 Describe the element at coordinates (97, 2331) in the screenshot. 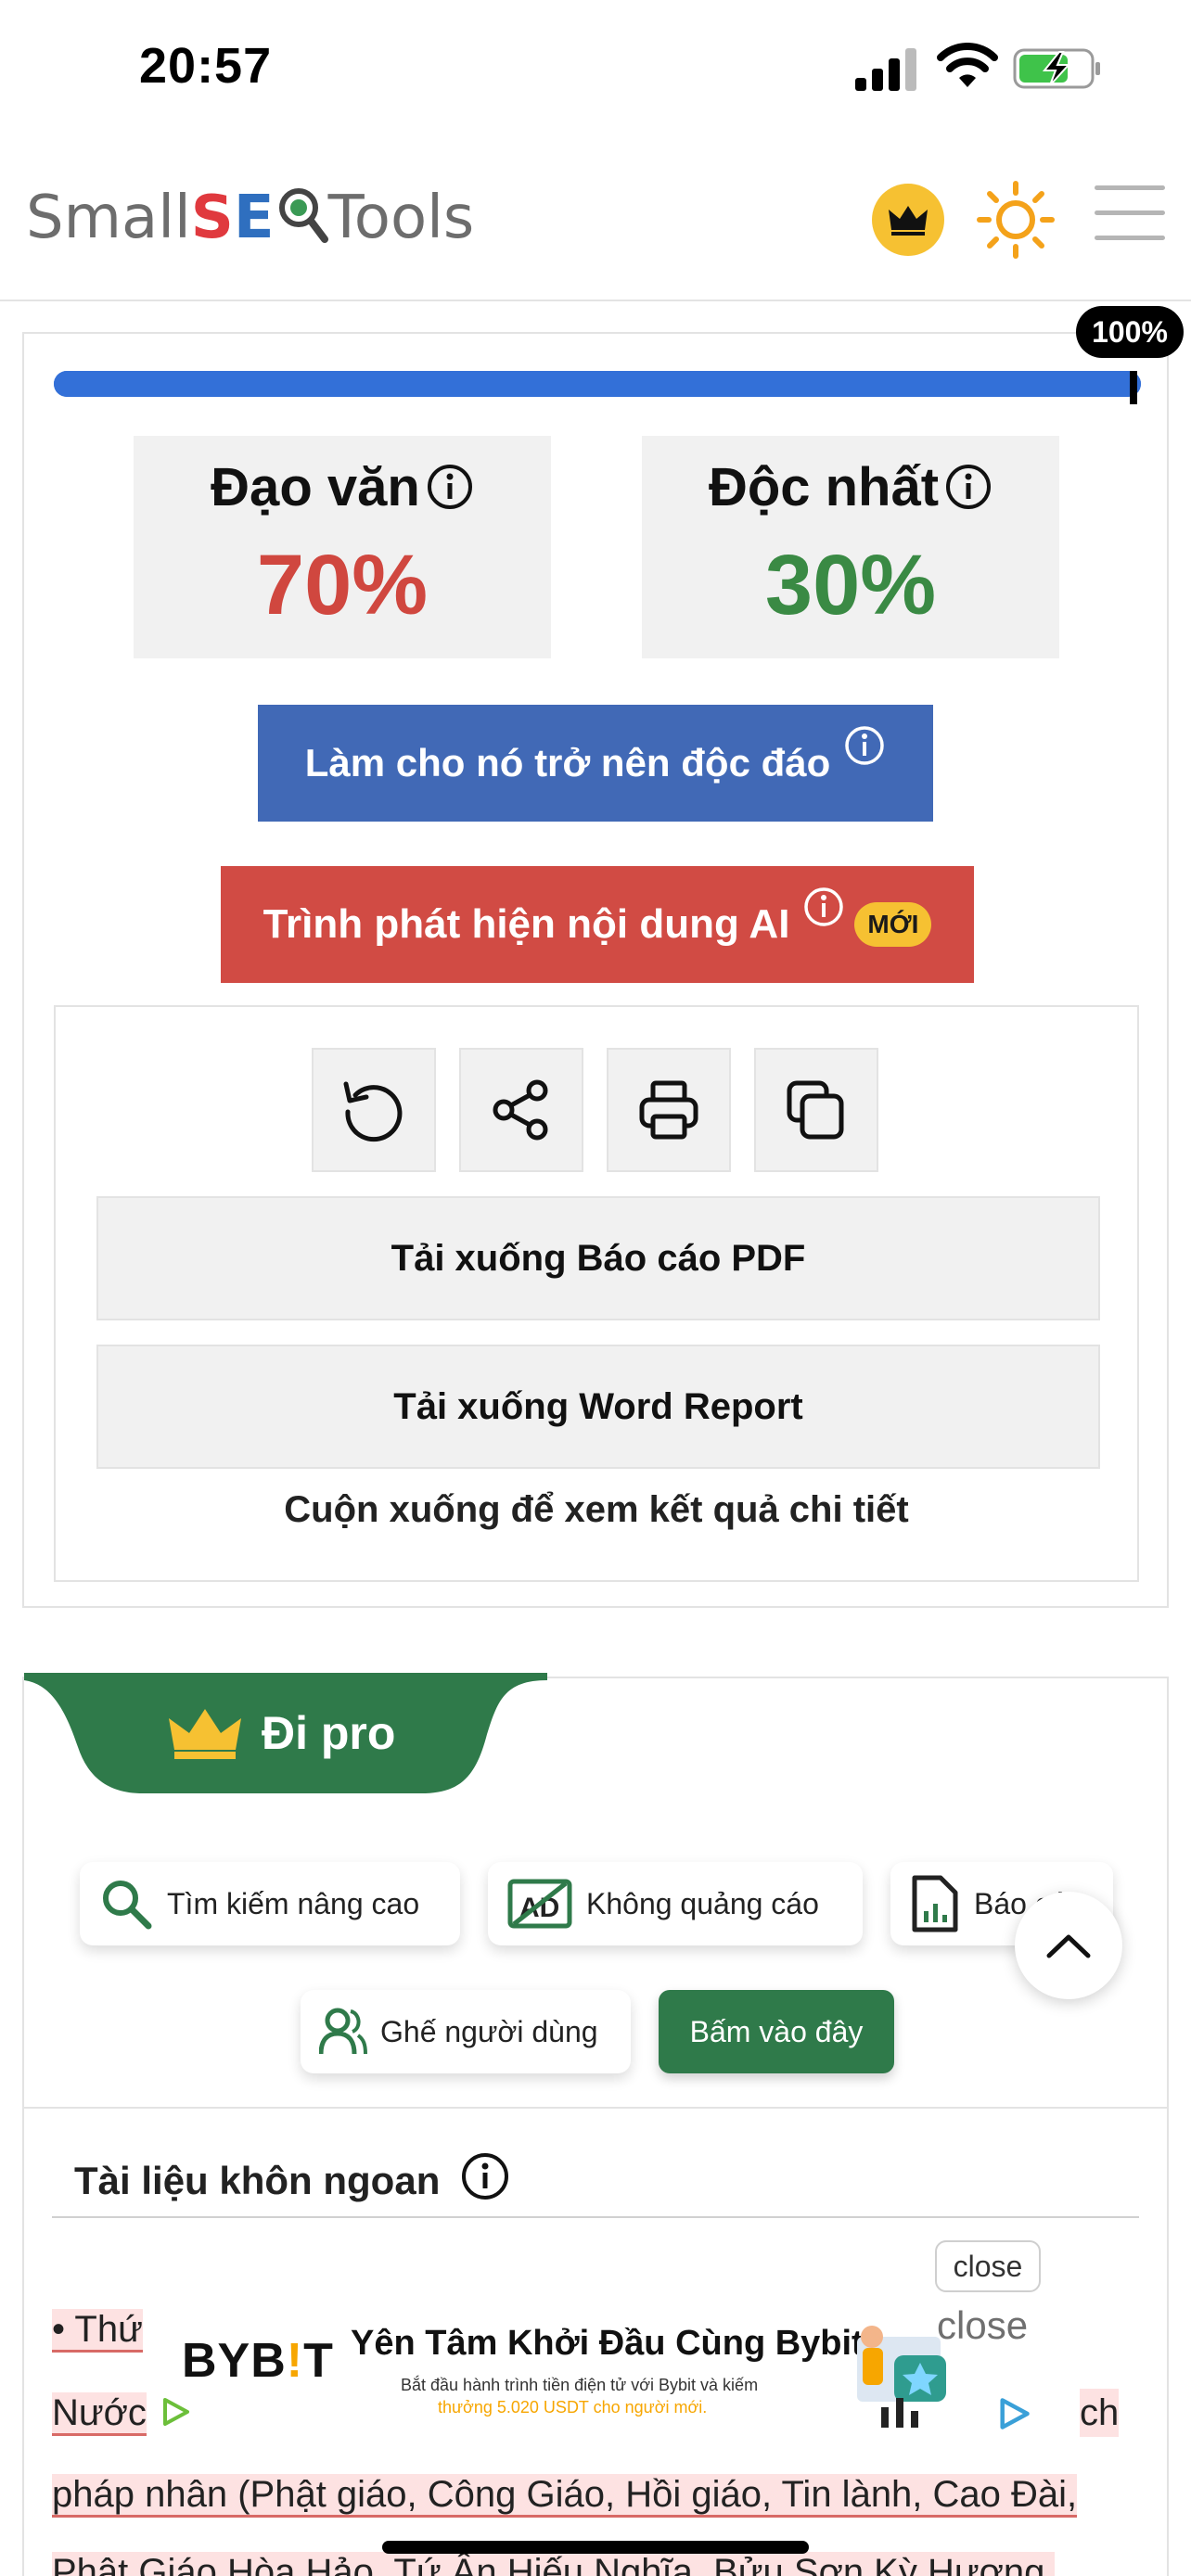

I see `highlighted-text: • Thứ` at that location.